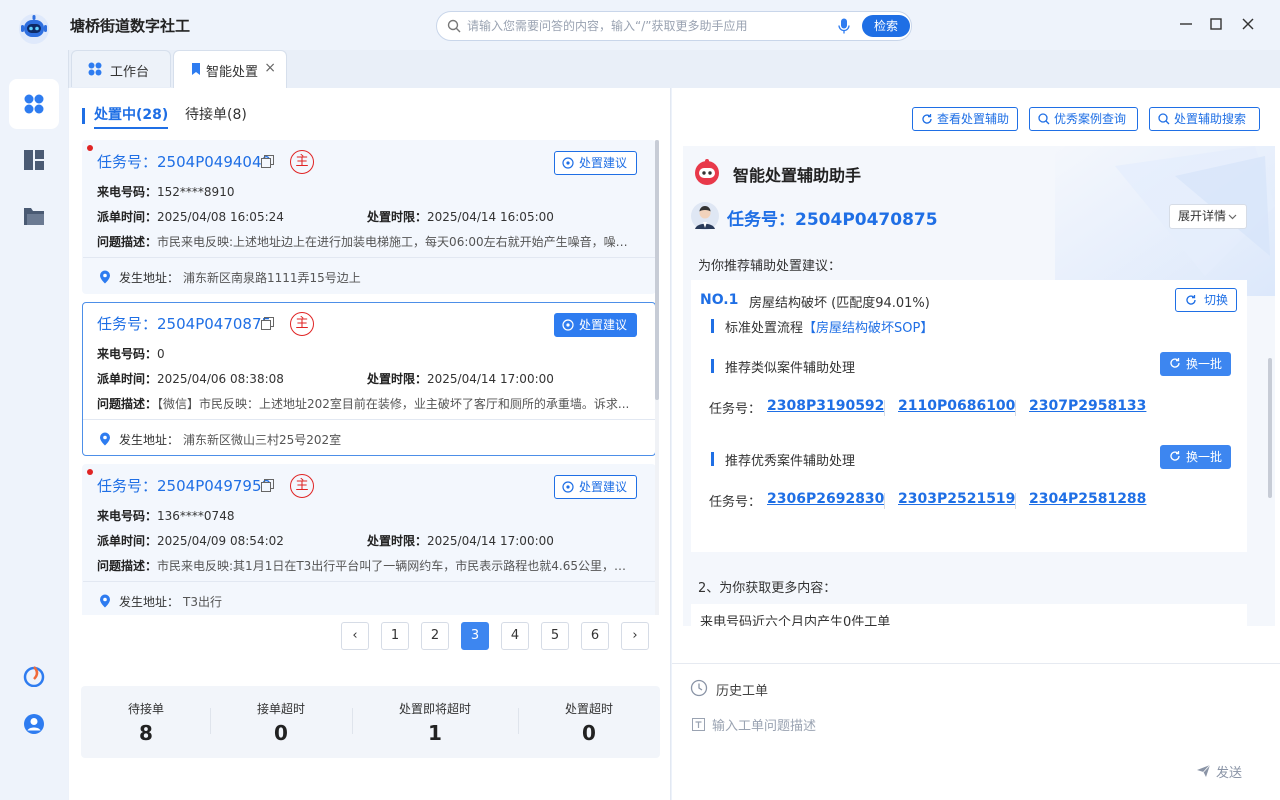 This screenshot has height=800, width=1280. I want to click on task-link: 2307P2958133, so click(1087, 406).